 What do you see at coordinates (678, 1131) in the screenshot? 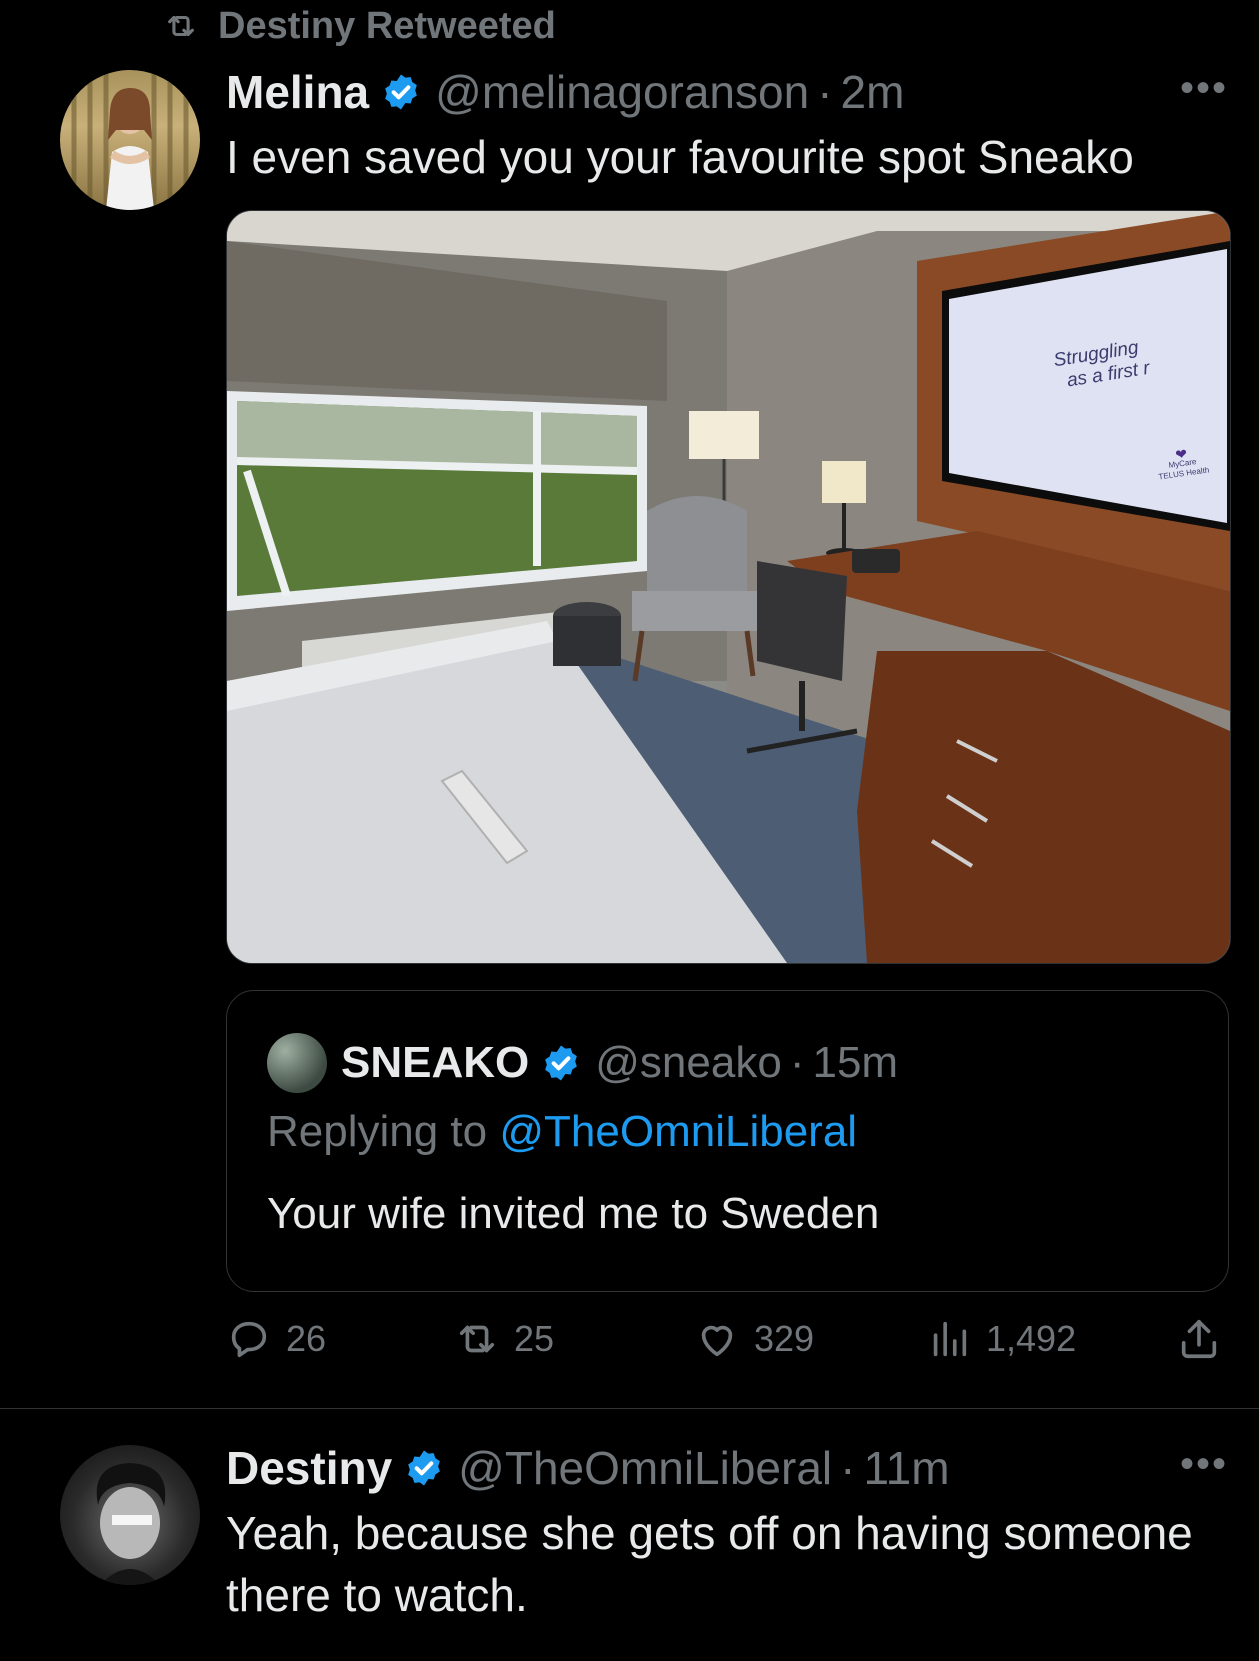
I see `replying-handle-link: @TheOmniLiberal` at bounding box center [678, 1131].